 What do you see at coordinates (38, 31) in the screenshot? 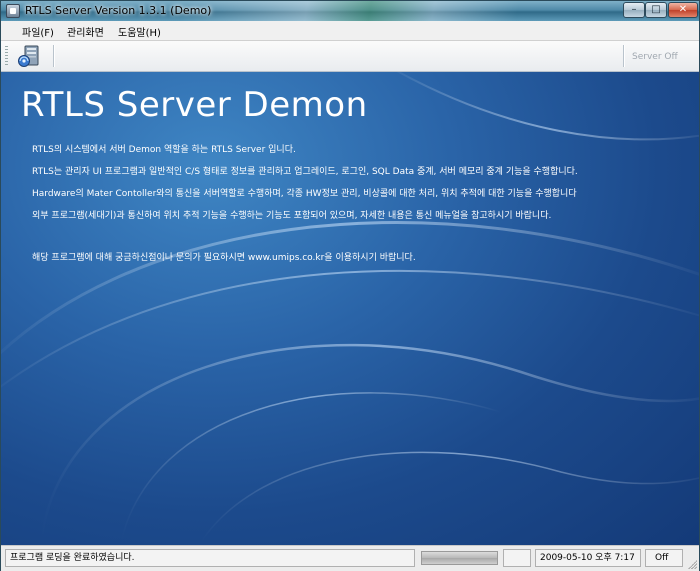
I see `menu-file: 파일(F)` at bounding box center [38, 31].